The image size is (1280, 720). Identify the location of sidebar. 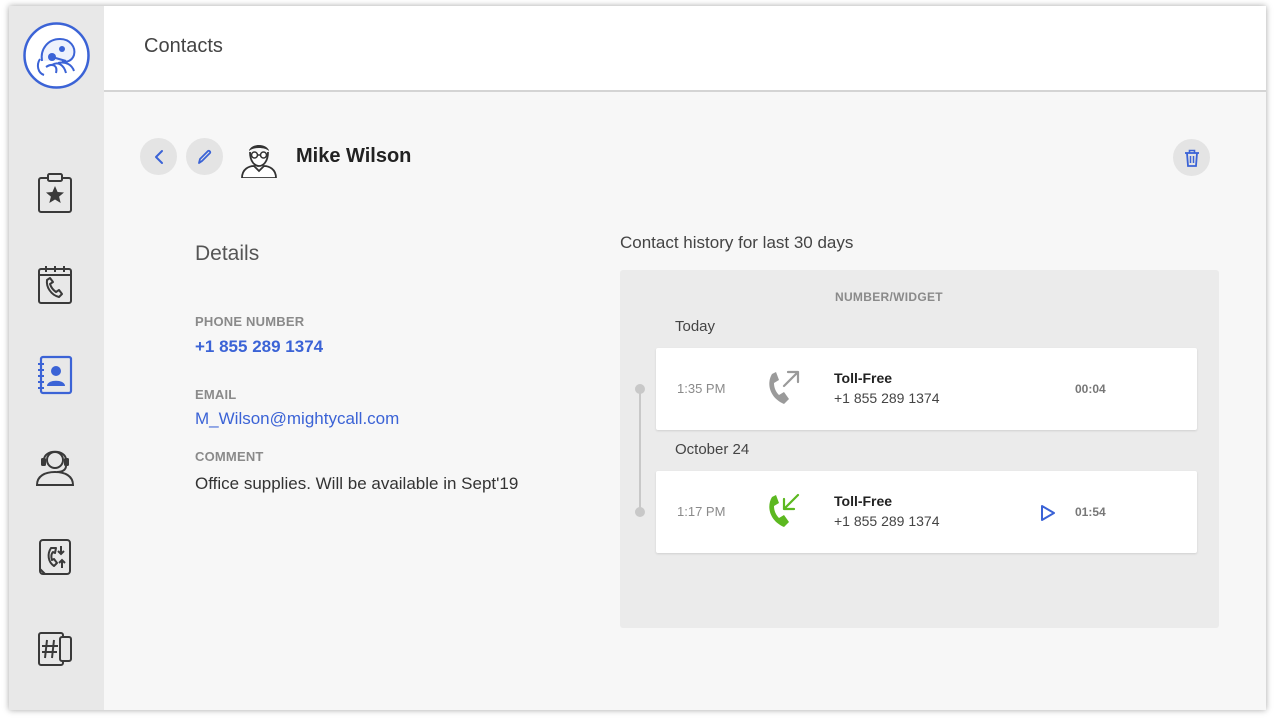
(56, 358).